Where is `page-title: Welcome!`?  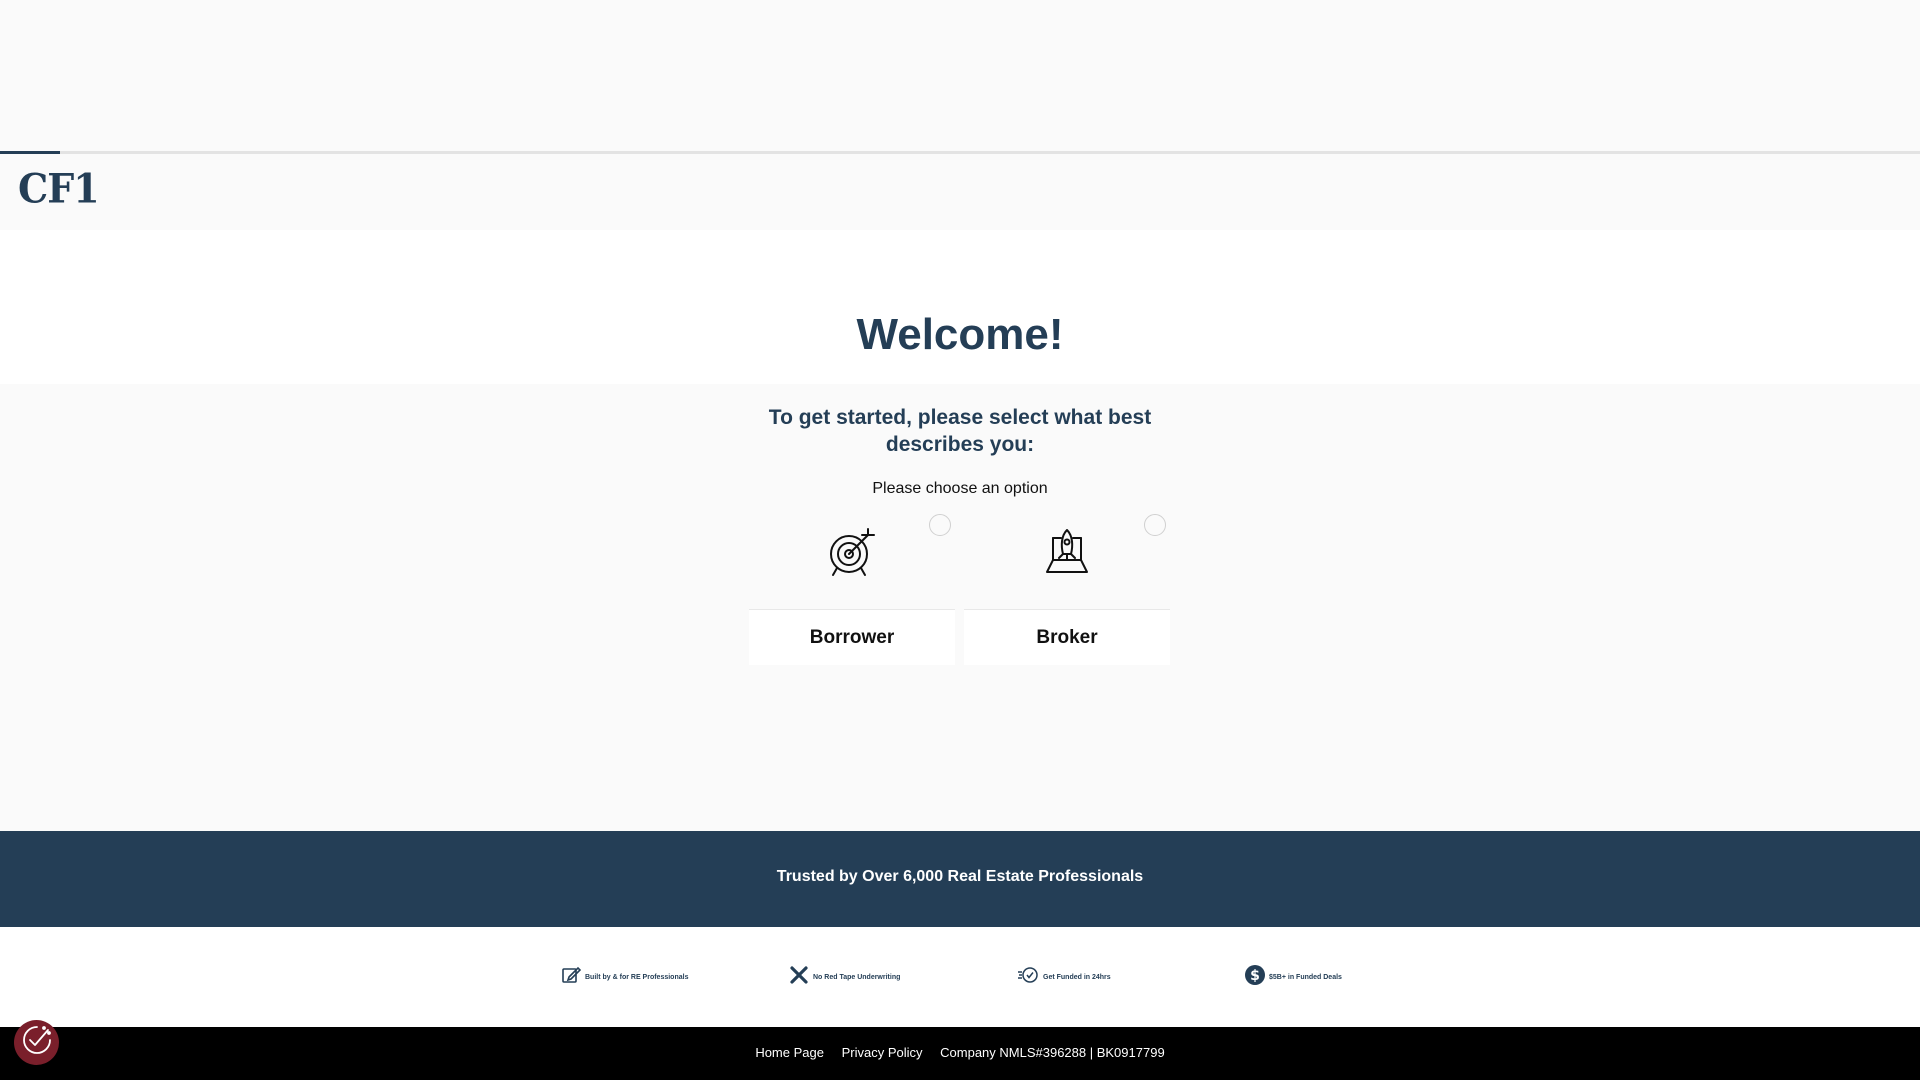 page-title: Welcome! is located at coordinates (960, 334).